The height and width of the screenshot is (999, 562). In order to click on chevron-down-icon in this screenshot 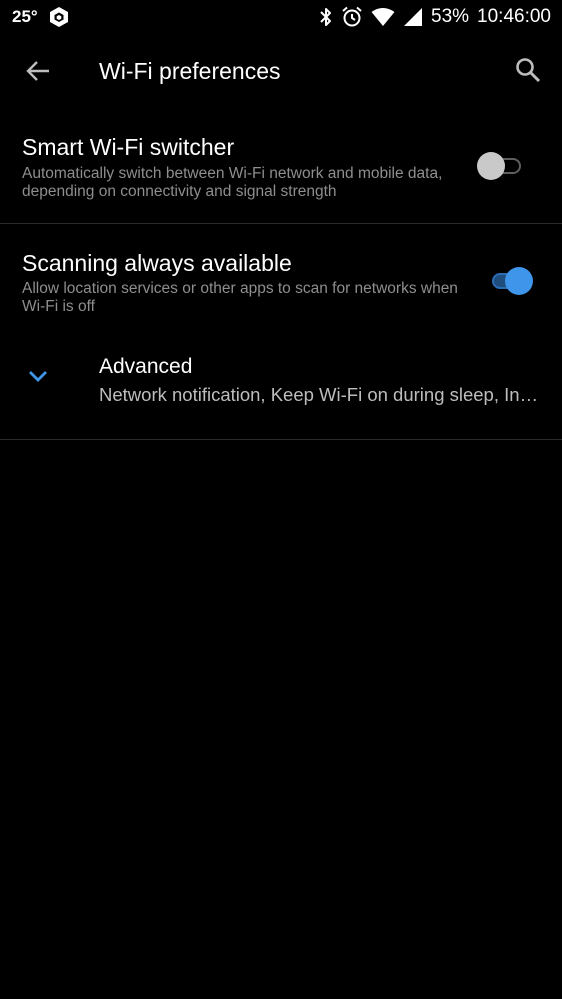, I will do `click(38, 376)`.